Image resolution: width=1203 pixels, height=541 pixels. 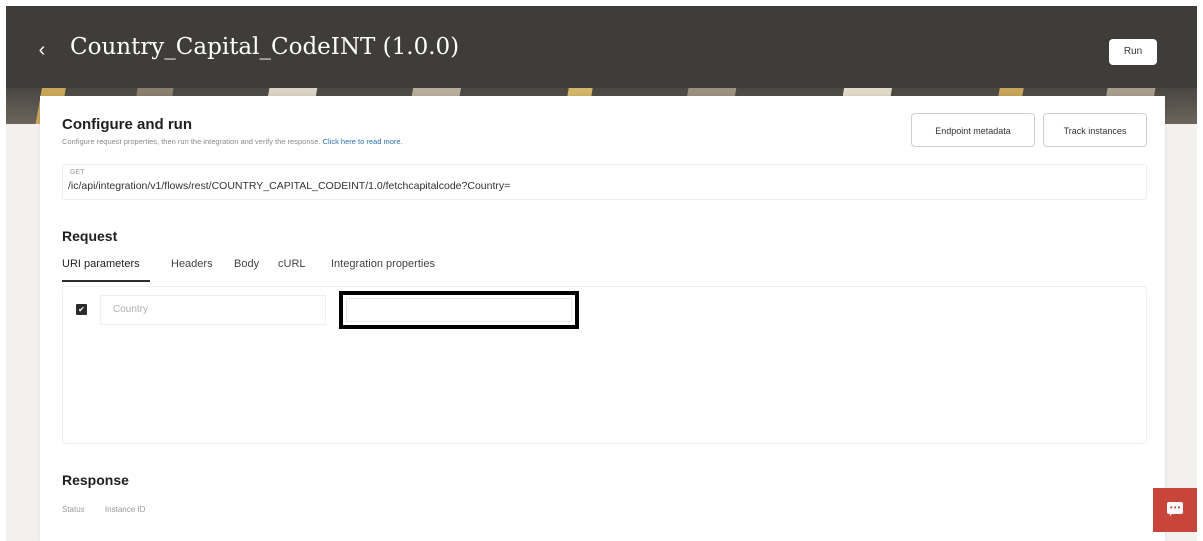 I want to click on response-instance-id-label: Instance ID, so click(x=125, y=509).